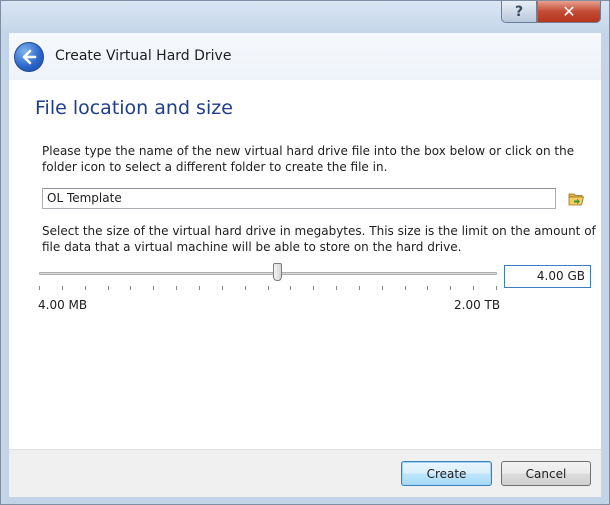 Image resolution: width=610 pixels, height=505 pixels. Describe the element at coordinates (305, 56) in the screenshot. I see `wizard-header: Create Virtual Hard Drive` at that location.